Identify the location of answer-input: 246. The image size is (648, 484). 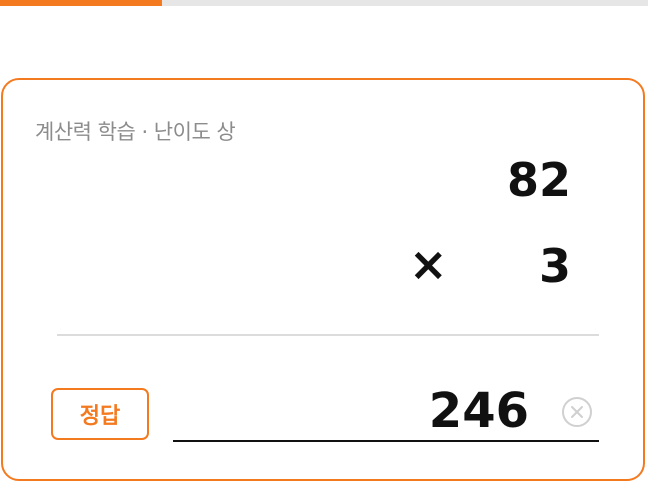
(386, 411).